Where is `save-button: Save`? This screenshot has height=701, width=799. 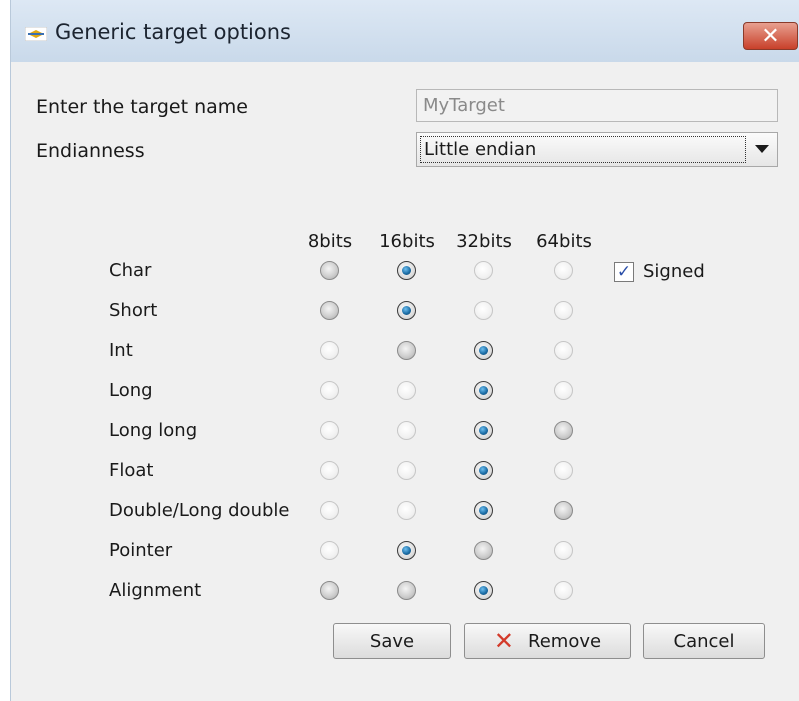 save-button: Save is located at coordinates (392, 641).